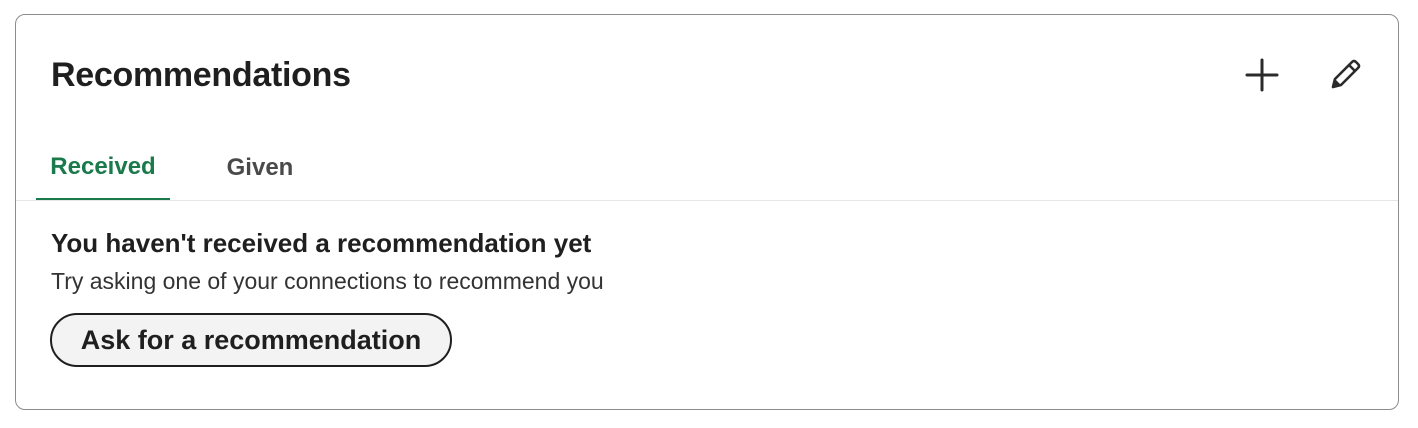  I want to click on ask-for-recommendation-button: Ask for a recommendation, so click(251, 340).